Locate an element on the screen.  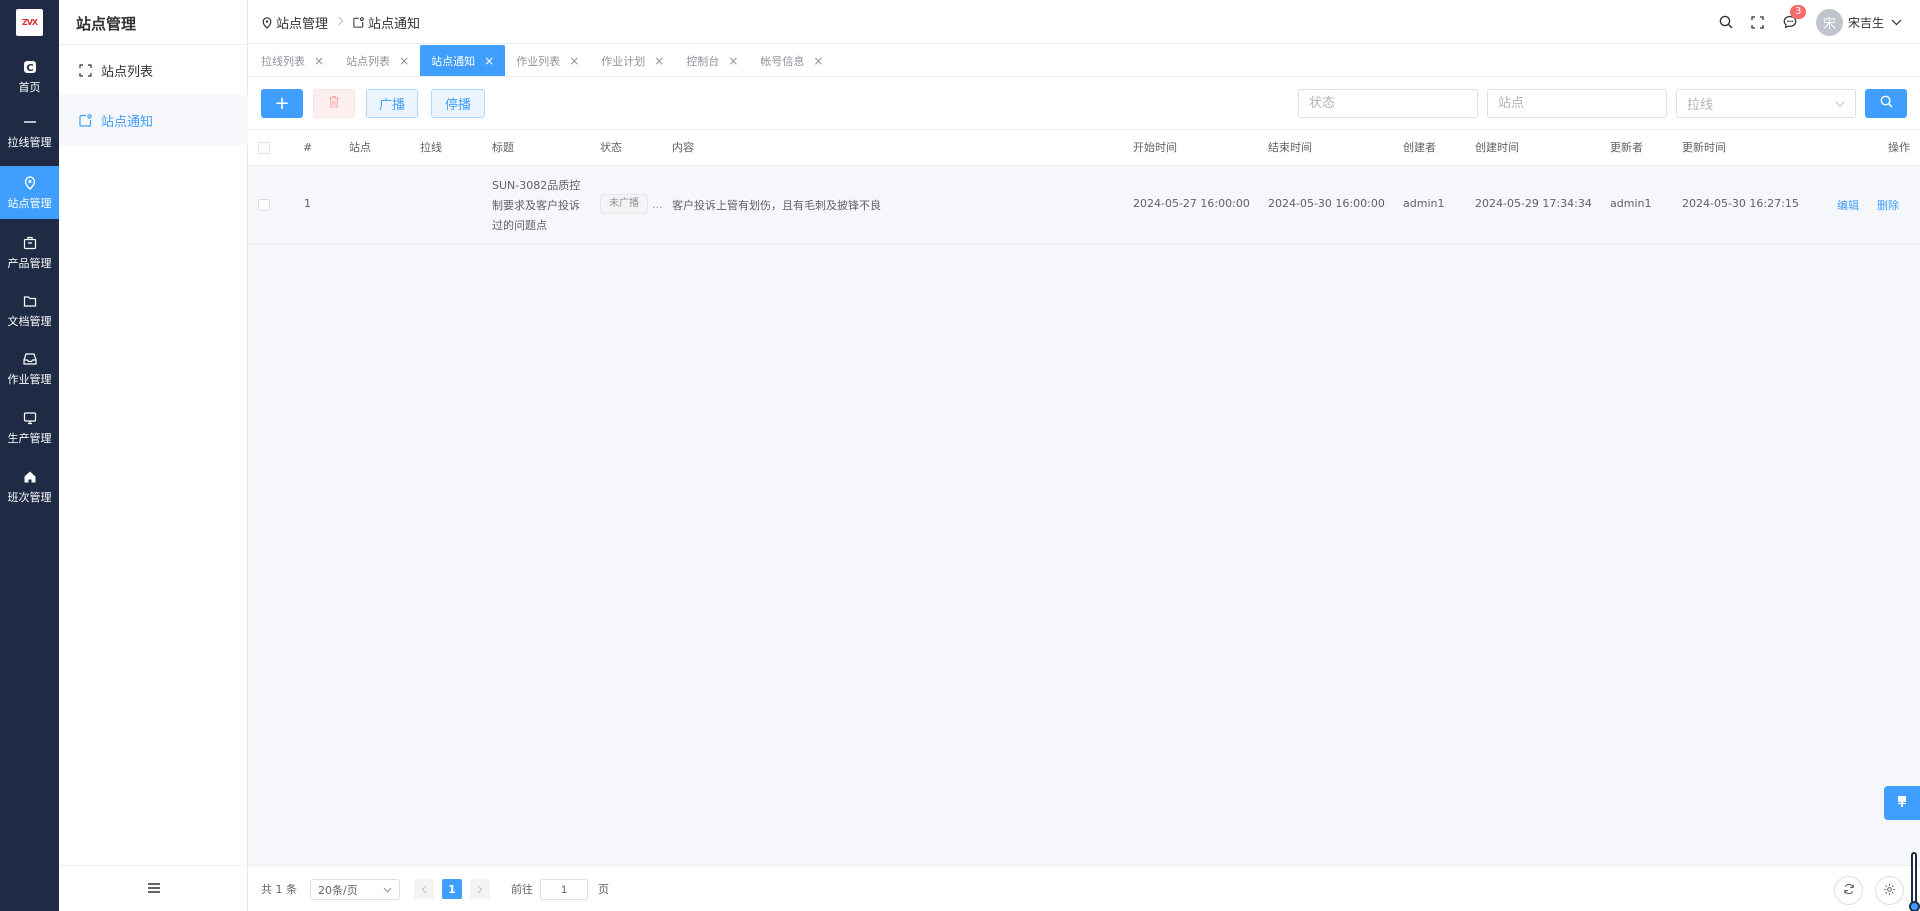
app-logo: ZVX is located at coordinates (29, 22).